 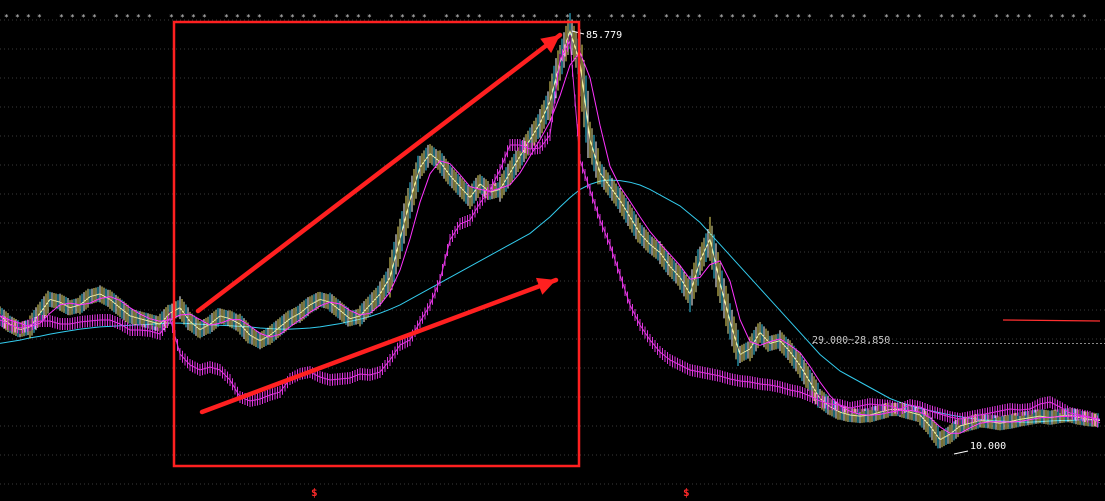 What do you see at coordinates (1051, 320) in the screenshot?
I see `right-red-line` at bounding box center [1051, 320].